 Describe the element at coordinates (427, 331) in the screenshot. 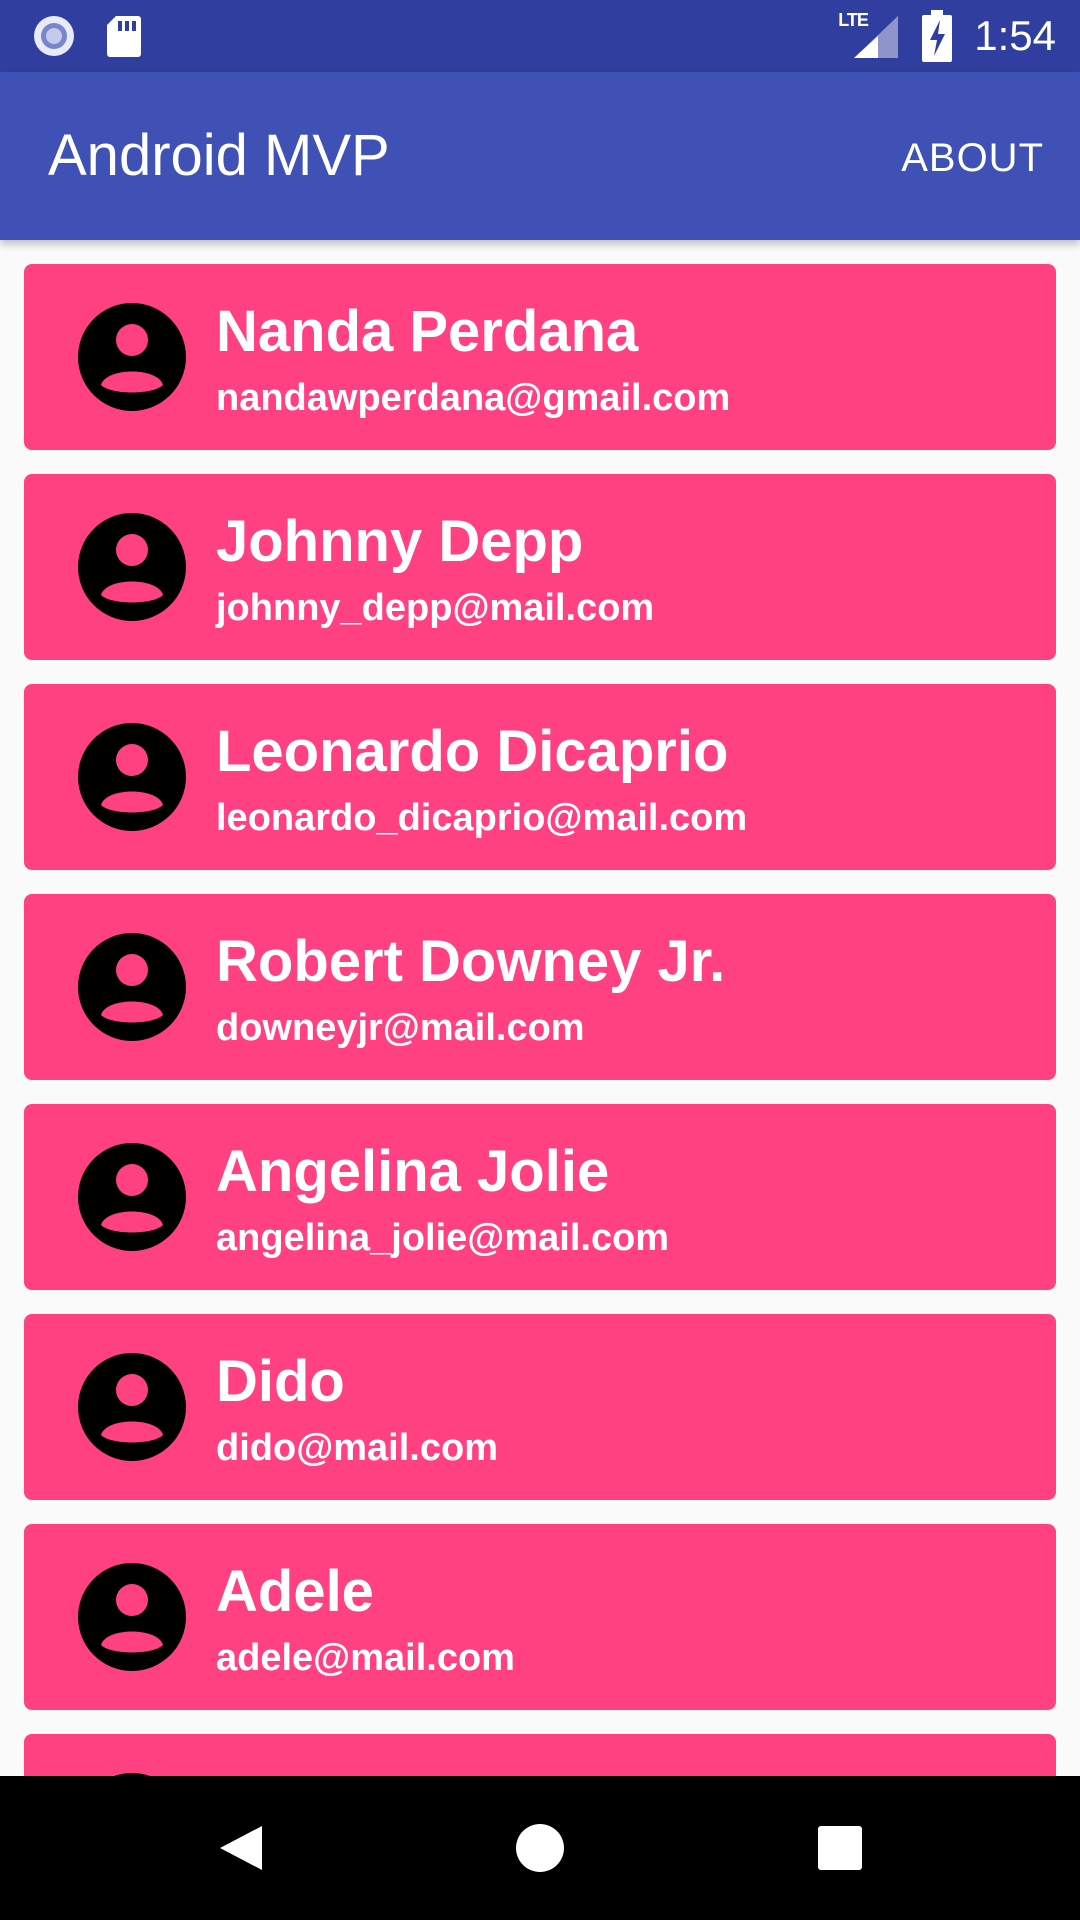

I see `contact-name: Nanda Perdana` at that location.